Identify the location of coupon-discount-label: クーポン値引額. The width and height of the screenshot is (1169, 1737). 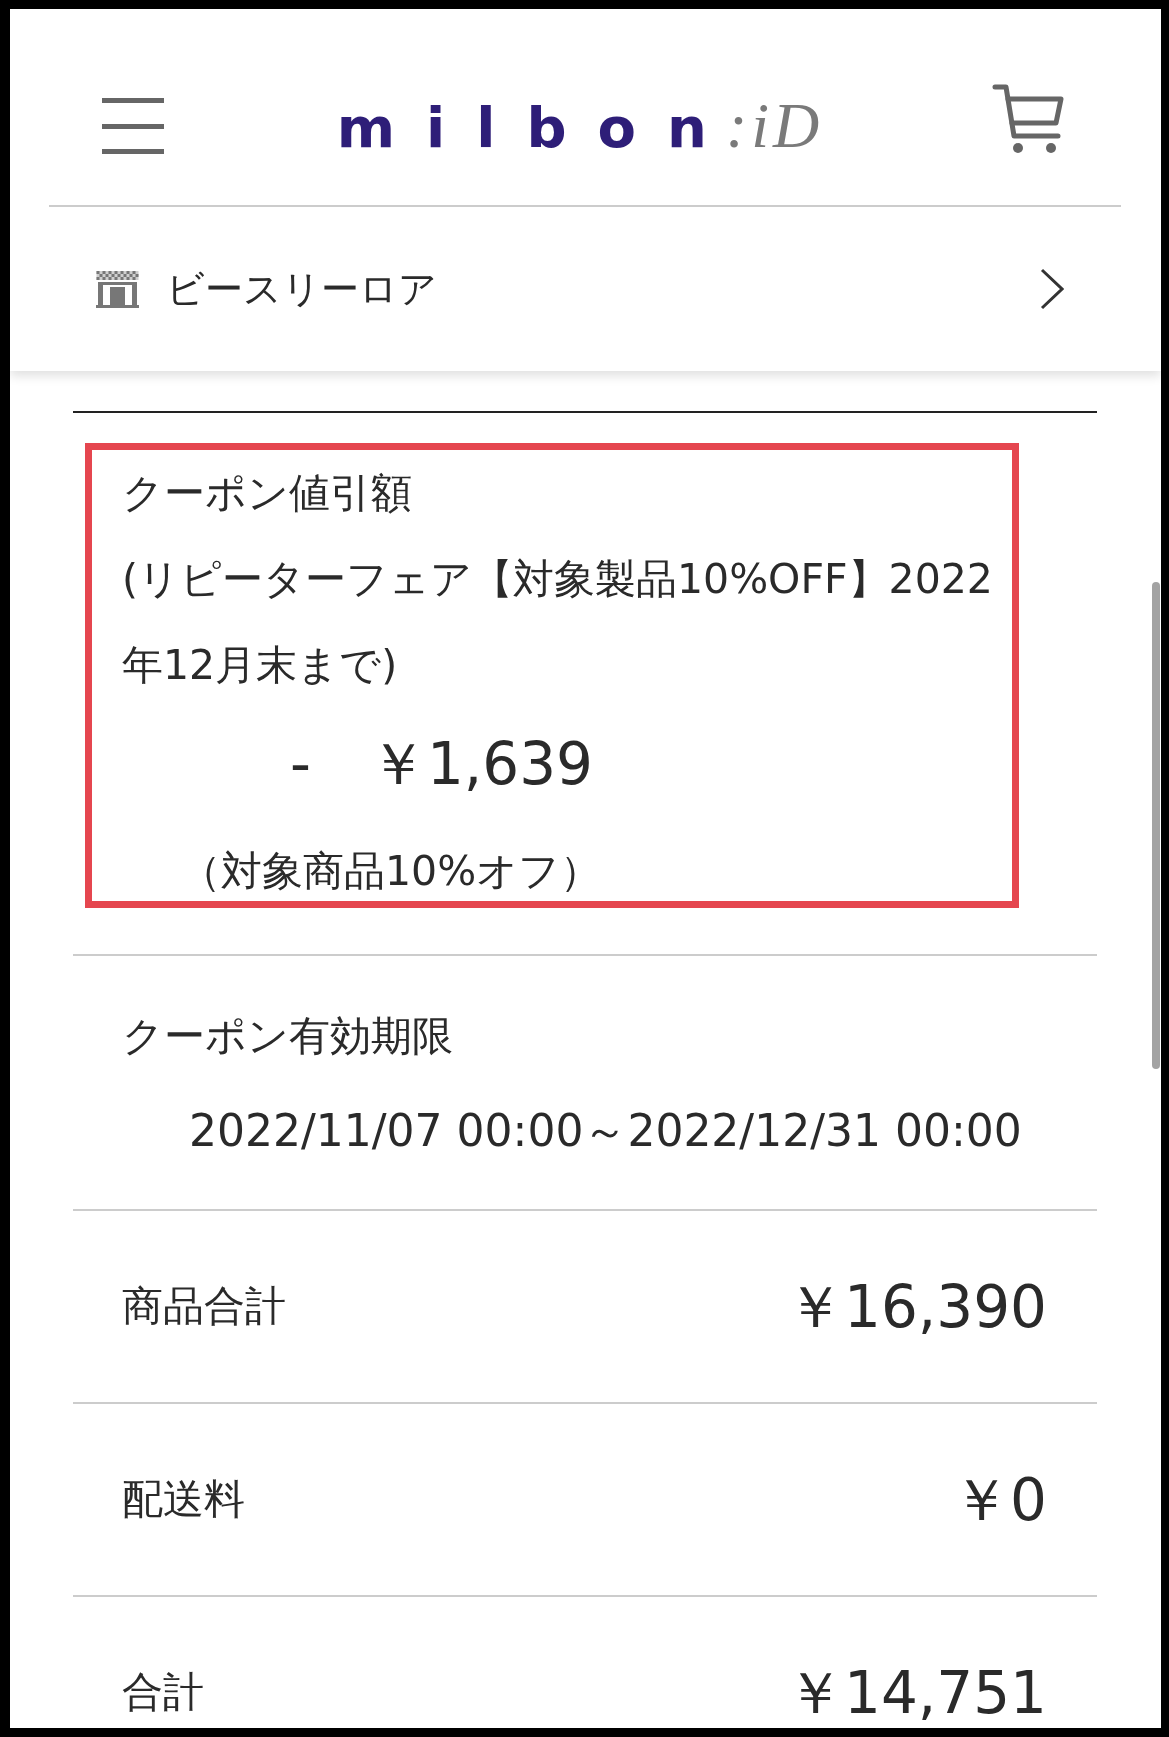
(267, 493).